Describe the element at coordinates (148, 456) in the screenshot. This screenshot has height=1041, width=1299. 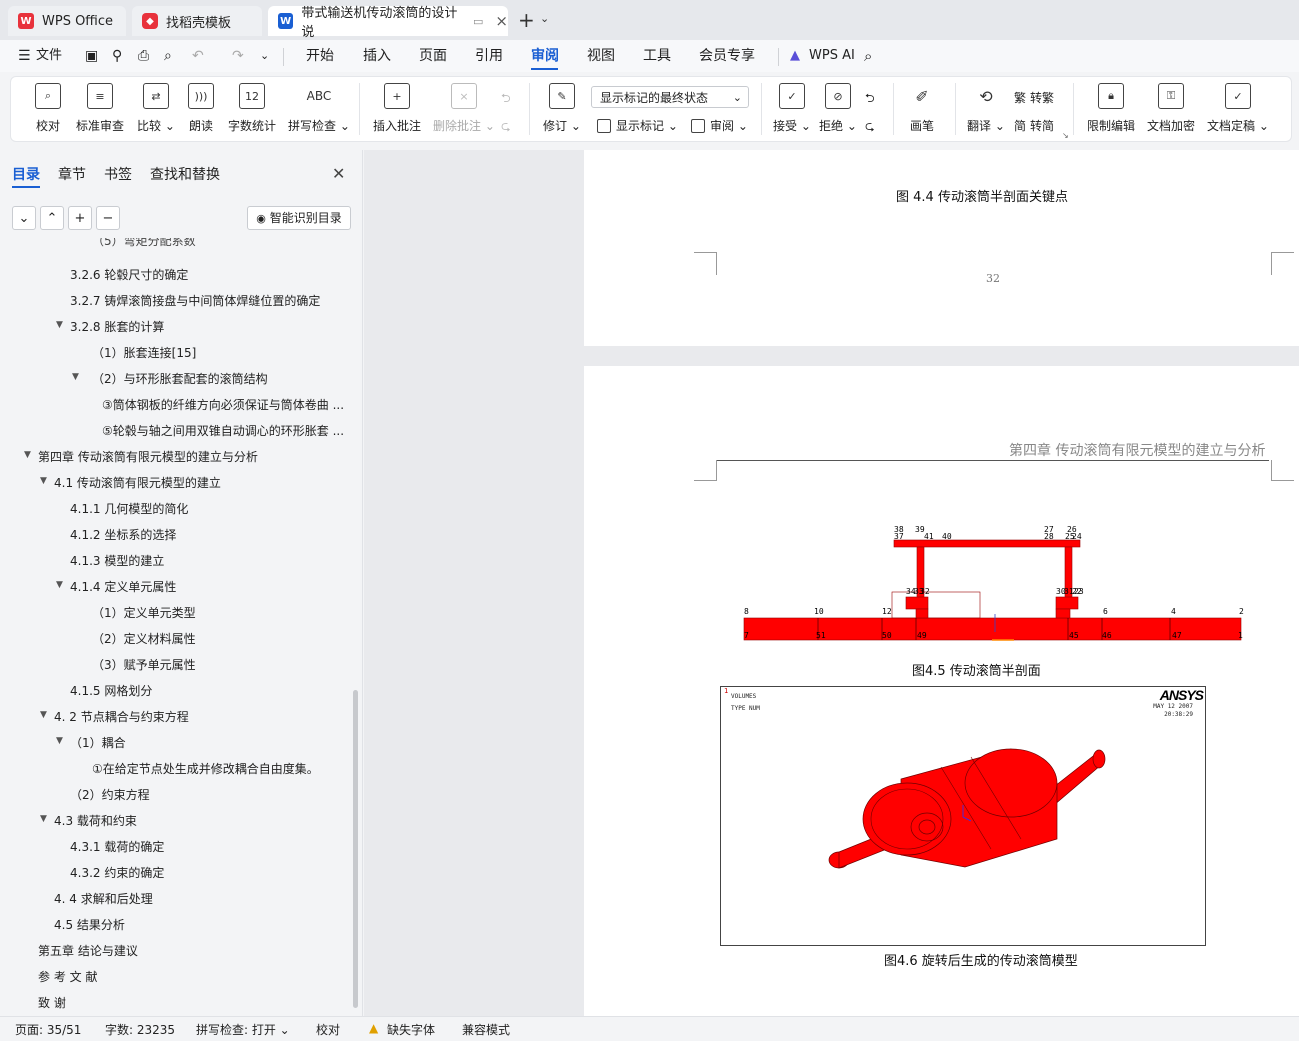
I see `toc-item: 第四章 传动滚筒有限元模型的建立与分析` at that location.